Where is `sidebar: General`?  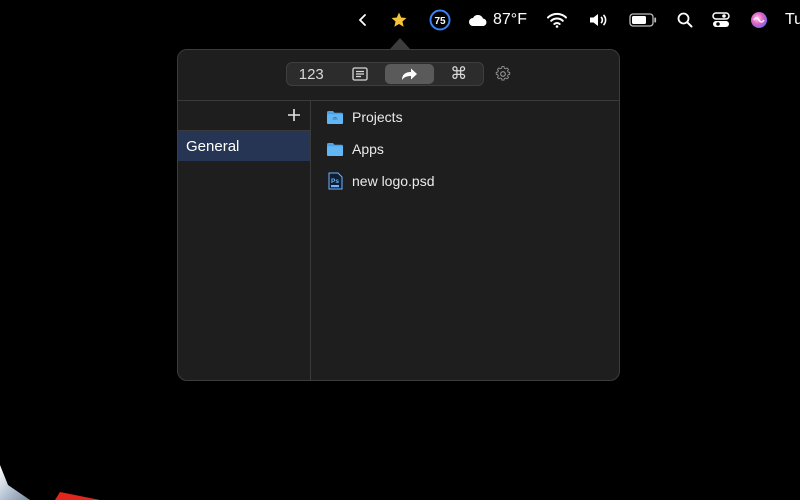
sidebar: General is located at coordinates (244, 240).